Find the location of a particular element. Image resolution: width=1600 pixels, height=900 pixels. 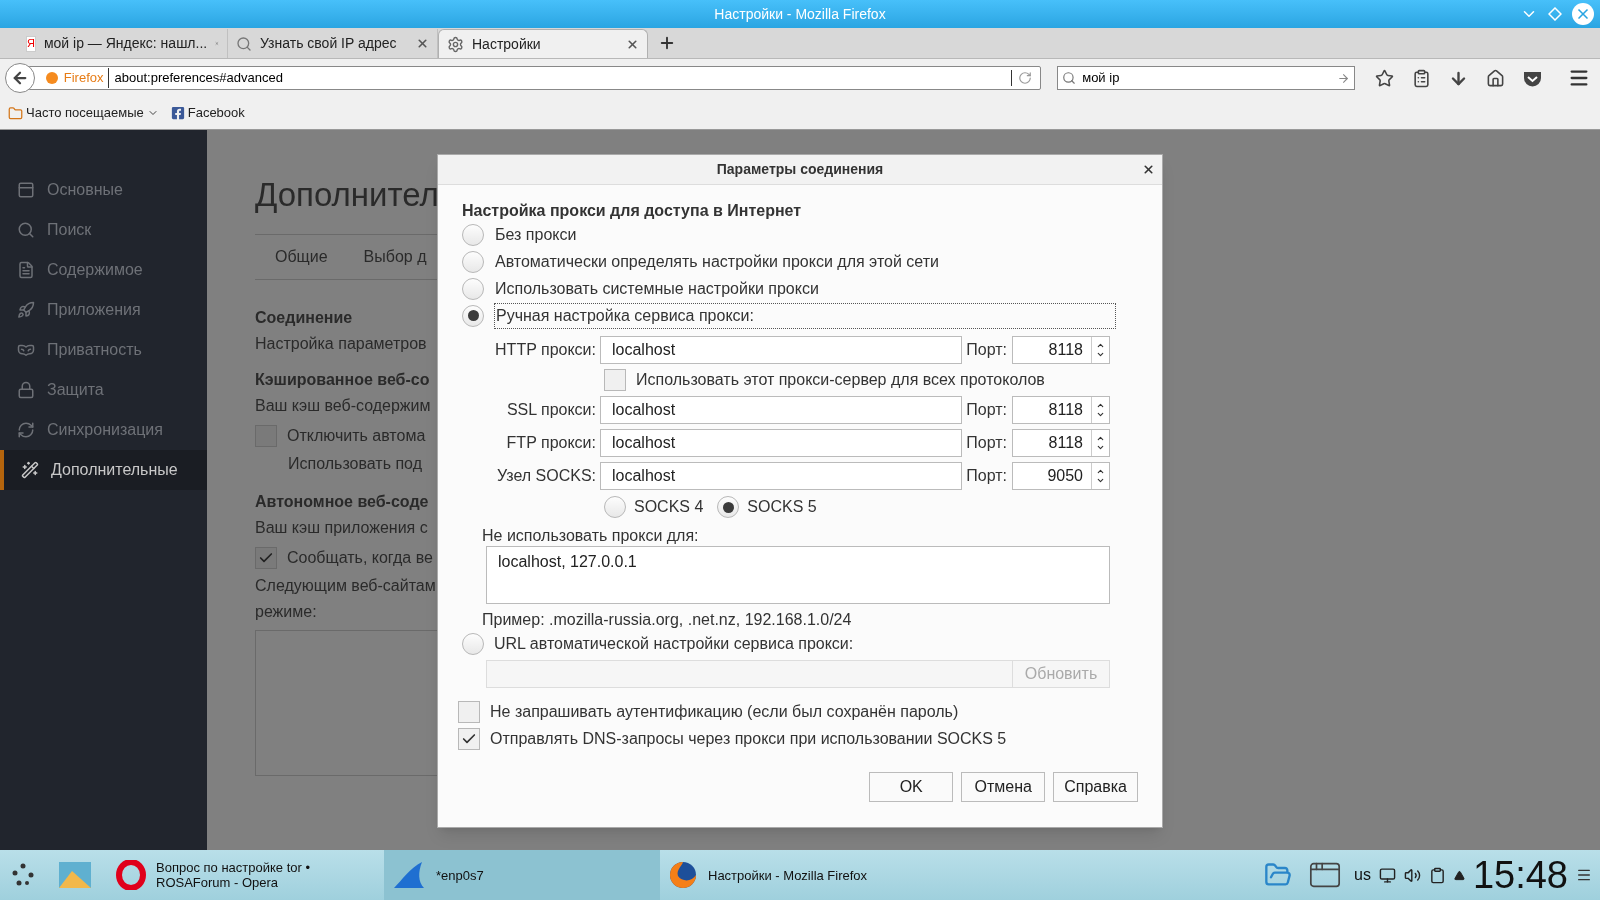

dialog-button: OK is located at coordinates (911, 787).